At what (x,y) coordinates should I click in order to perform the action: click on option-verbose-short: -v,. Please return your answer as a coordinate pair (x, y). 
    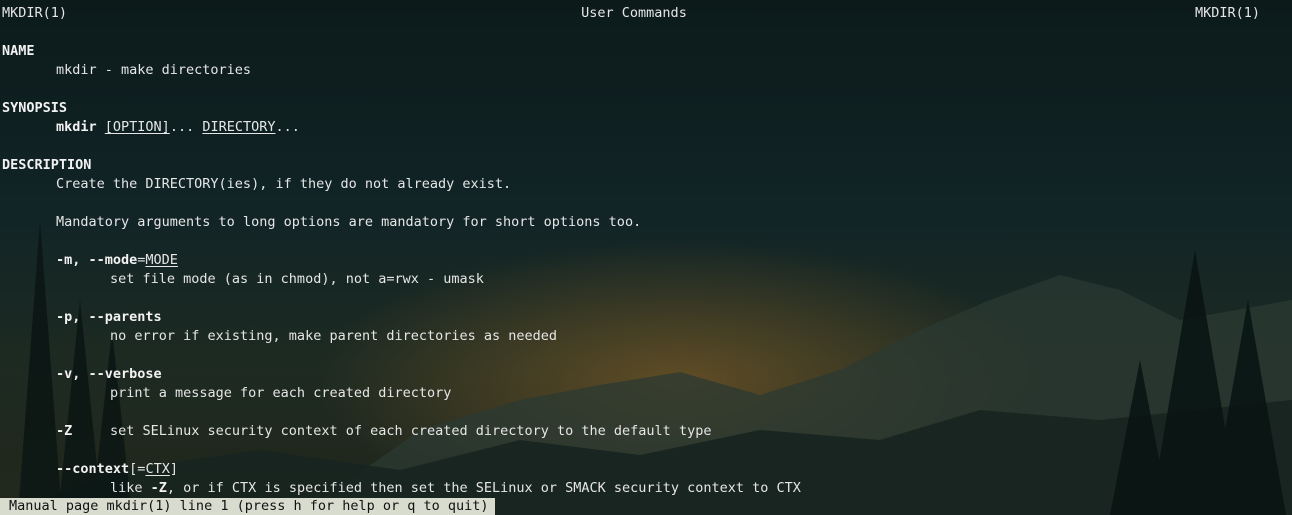
    Looking at the image, I should click on (72, 374).